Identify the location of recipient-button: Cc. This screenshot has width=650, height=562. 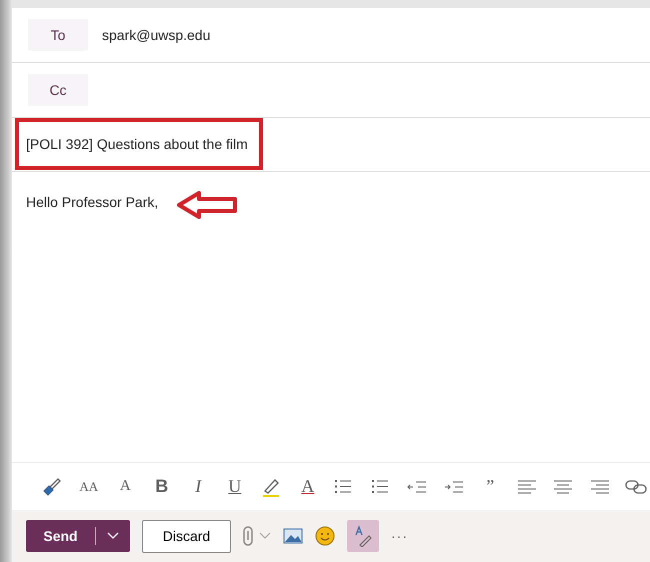
(58, 90).